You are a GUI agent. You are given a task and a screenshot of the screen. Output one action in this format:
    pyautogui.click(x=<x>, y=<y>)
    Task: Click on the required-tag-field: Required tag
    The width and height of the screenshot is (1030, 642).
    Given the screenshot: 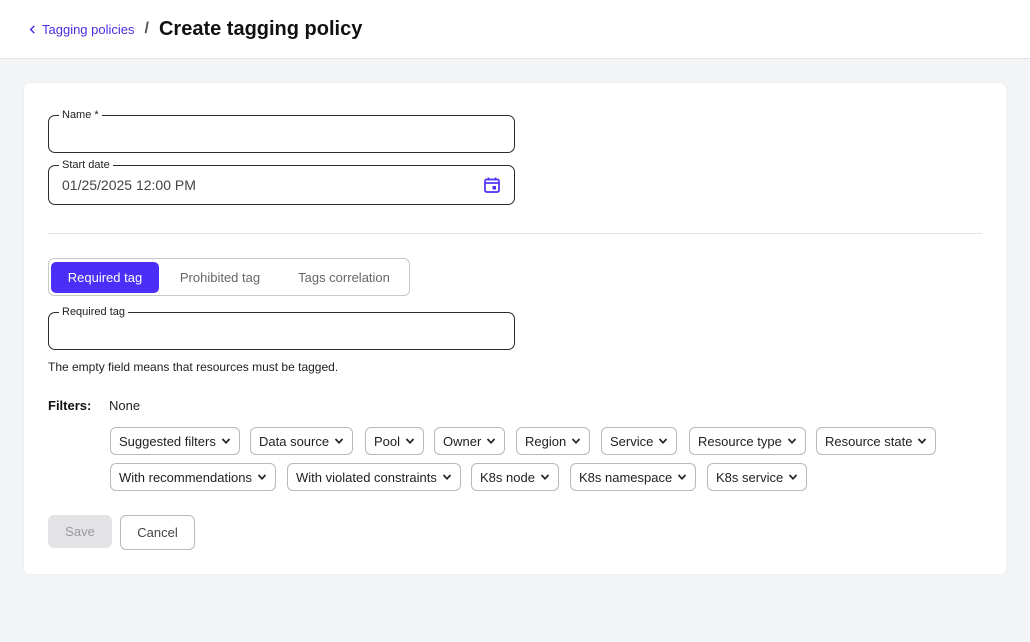 What is the action you would take?
    pyautogui.click(x=281, y=327)
    